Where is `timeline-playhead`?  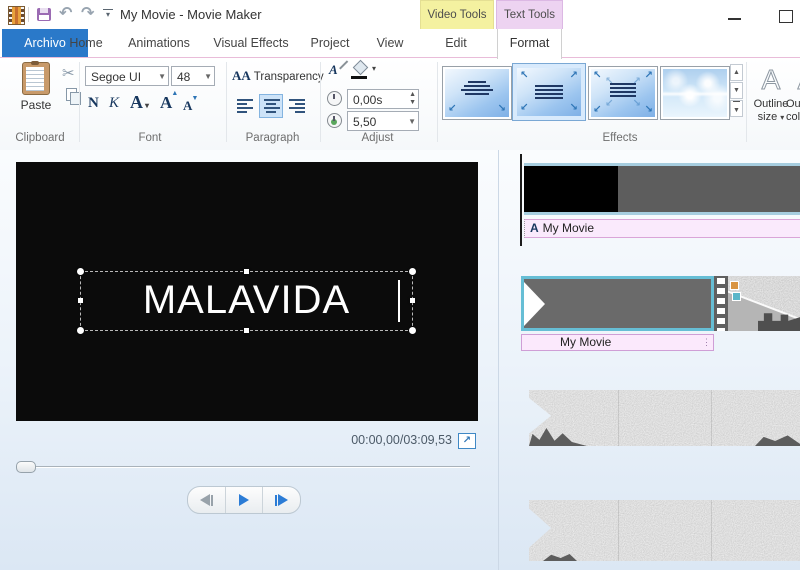
timeline-playhead is located at coordinates (521, 200).